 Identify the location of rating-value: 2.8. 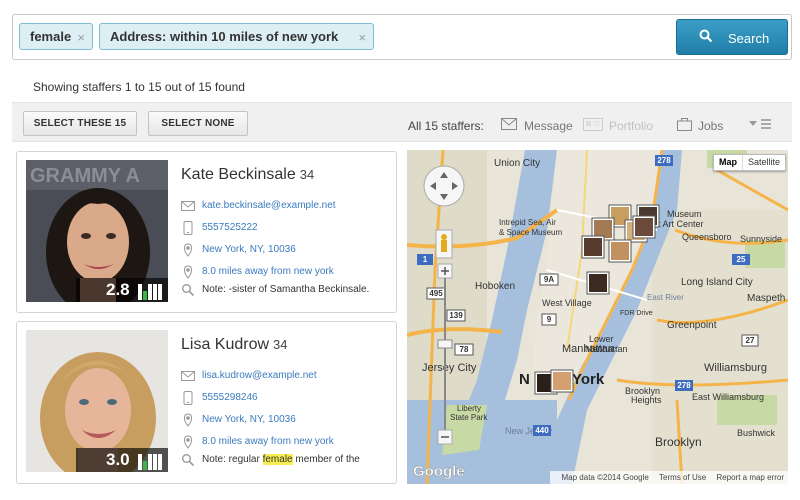
(118, 289).